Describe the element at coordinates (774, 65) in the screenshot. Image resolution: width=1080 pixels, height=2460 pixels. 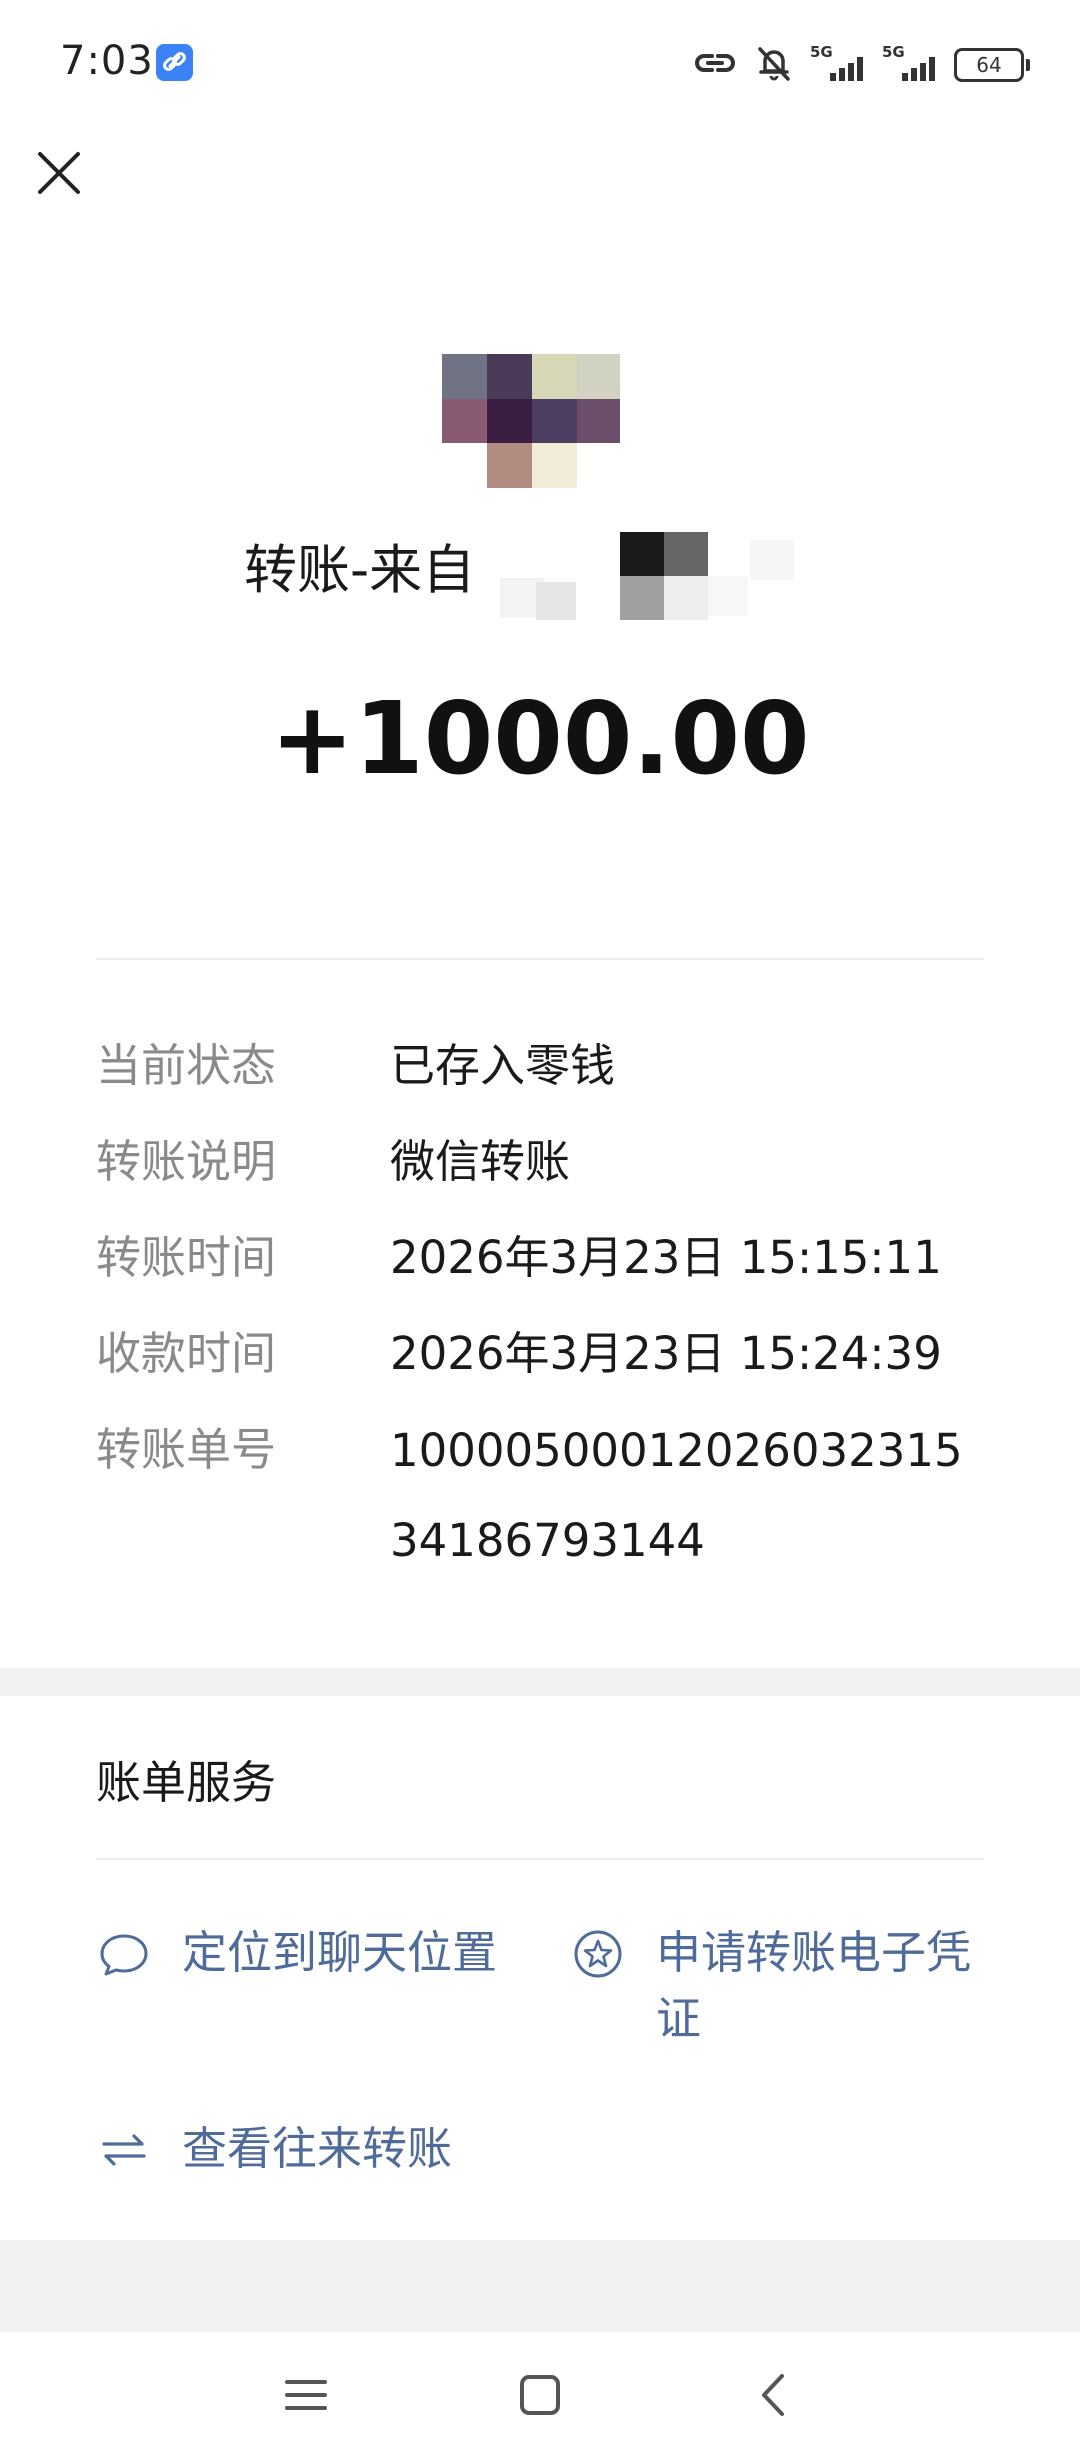
I see `mute-icon` at that location.